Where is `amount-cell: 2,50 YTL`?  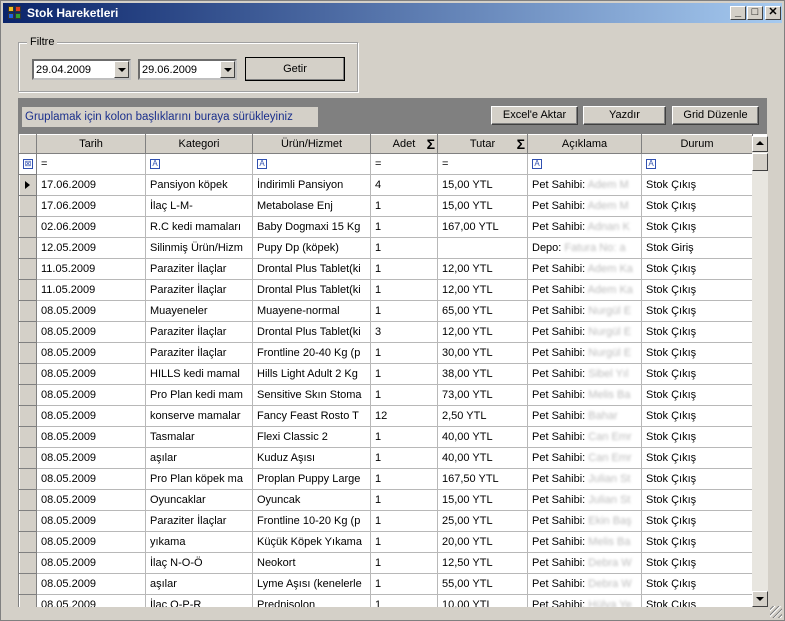
amount-cell: 2,50 YTL is located at coordinates (482, 416).